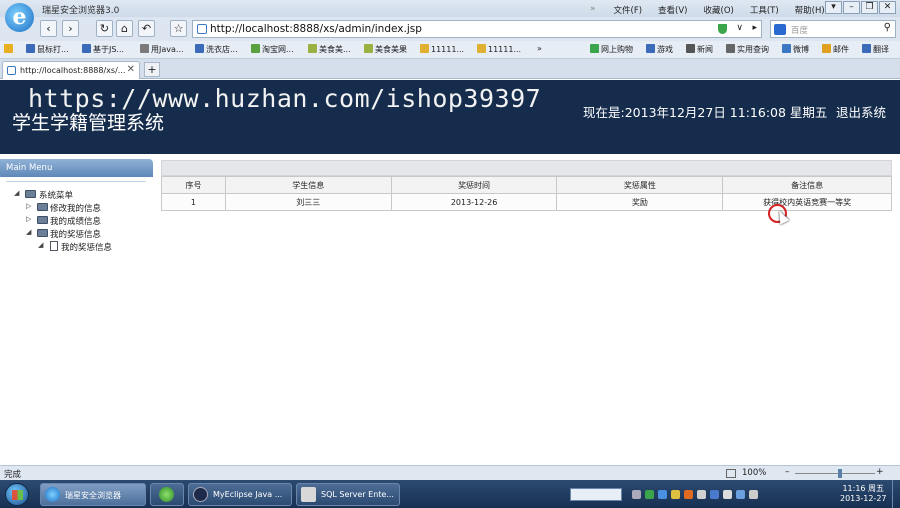  I want to click on favorite-item: 微博, so click(795, 49).